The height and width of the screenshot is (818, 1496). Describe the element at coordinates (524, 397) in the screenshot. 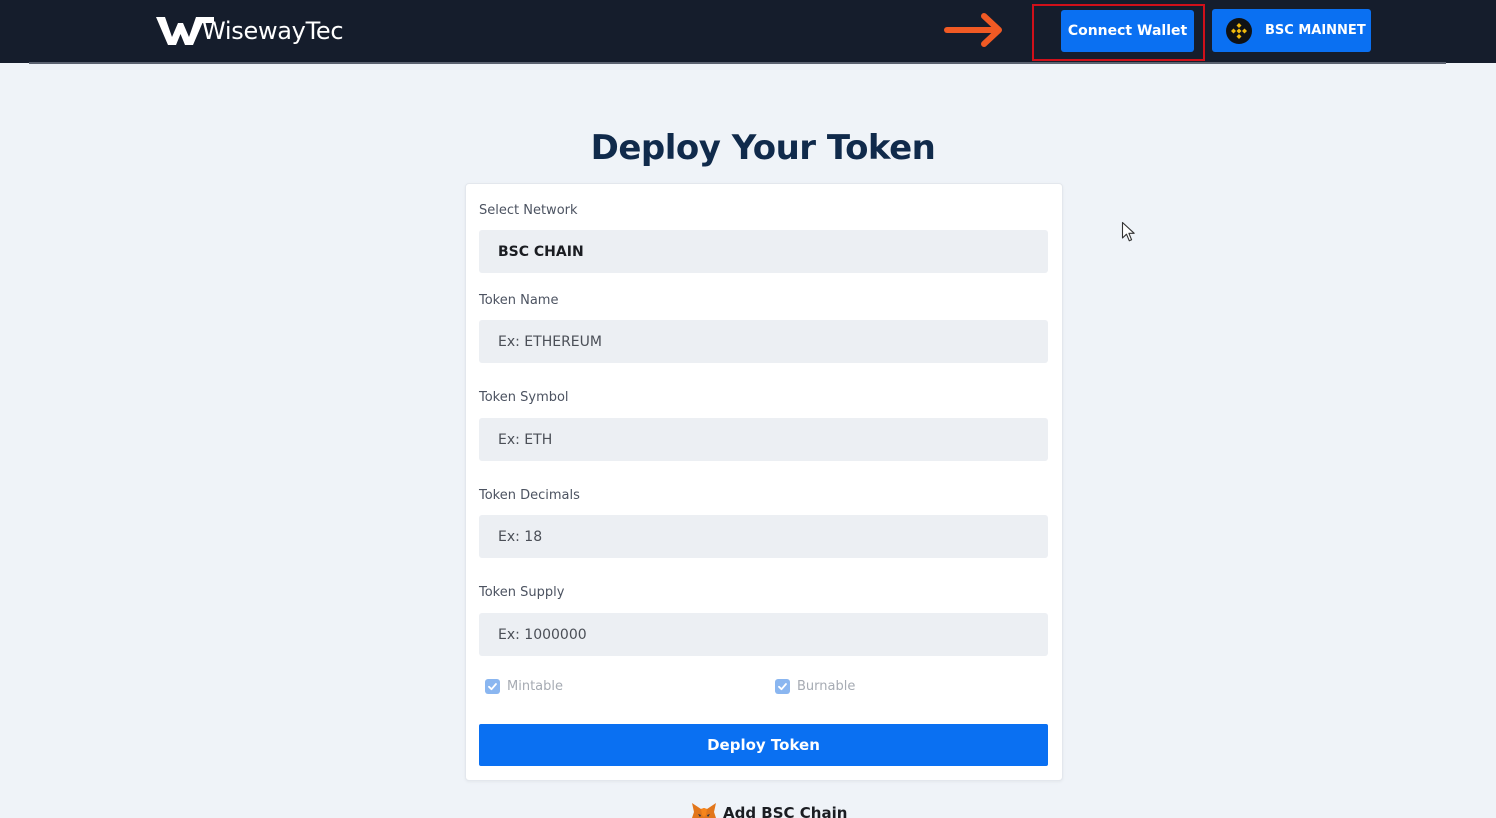

I see `token-symbol-label: Token Symbol` at that location.